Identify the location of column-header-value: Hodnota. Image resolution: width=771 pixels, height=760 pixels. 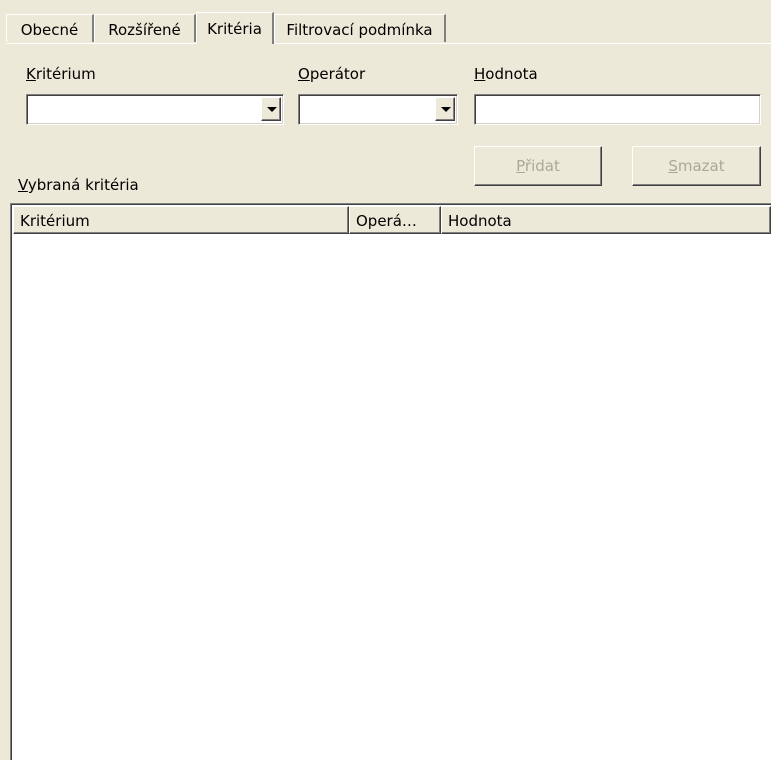
(606, 220).